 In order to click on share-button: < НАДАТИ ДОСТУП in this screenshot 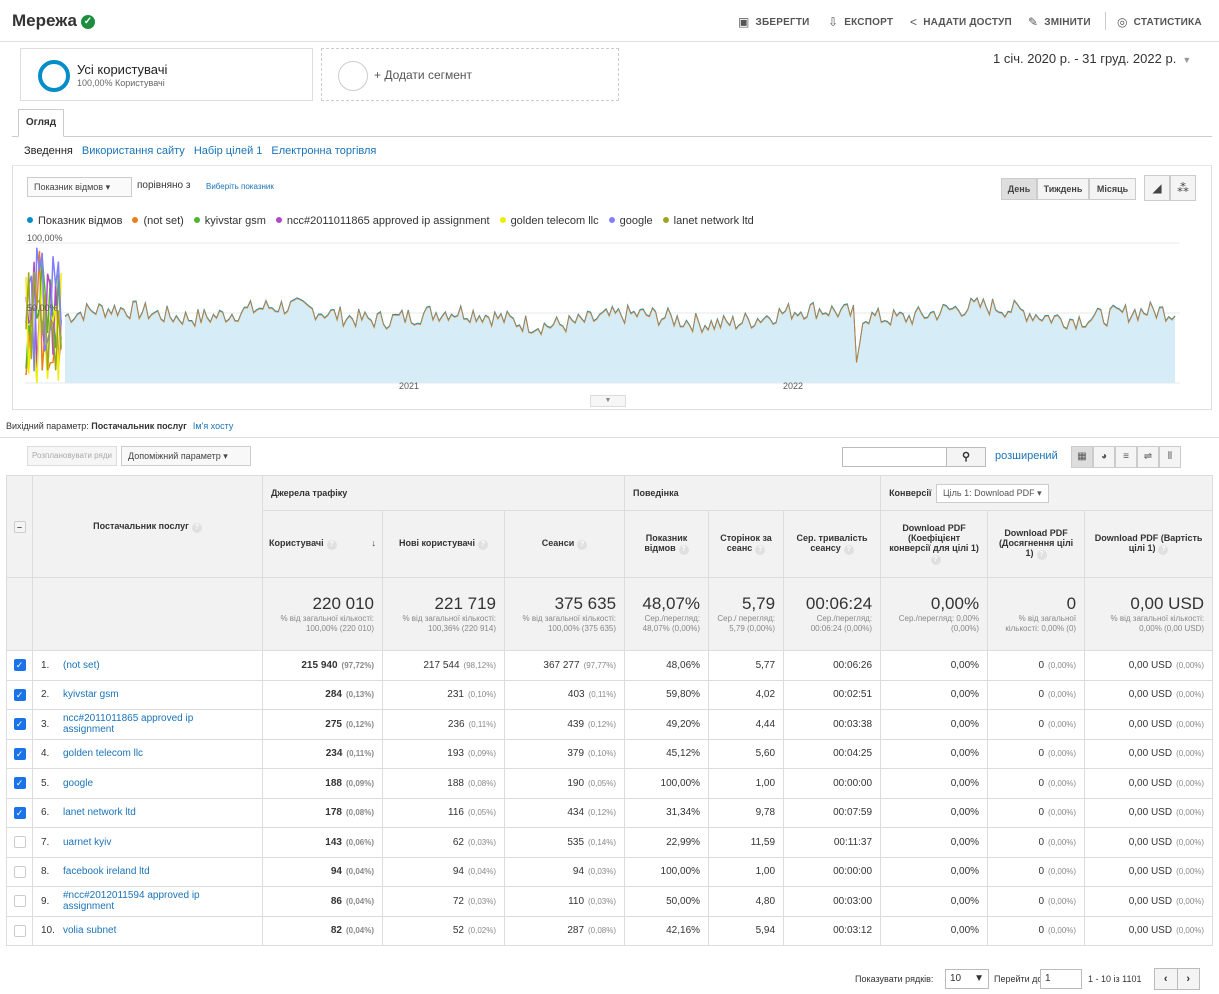, I will do `click(961, 22)`.